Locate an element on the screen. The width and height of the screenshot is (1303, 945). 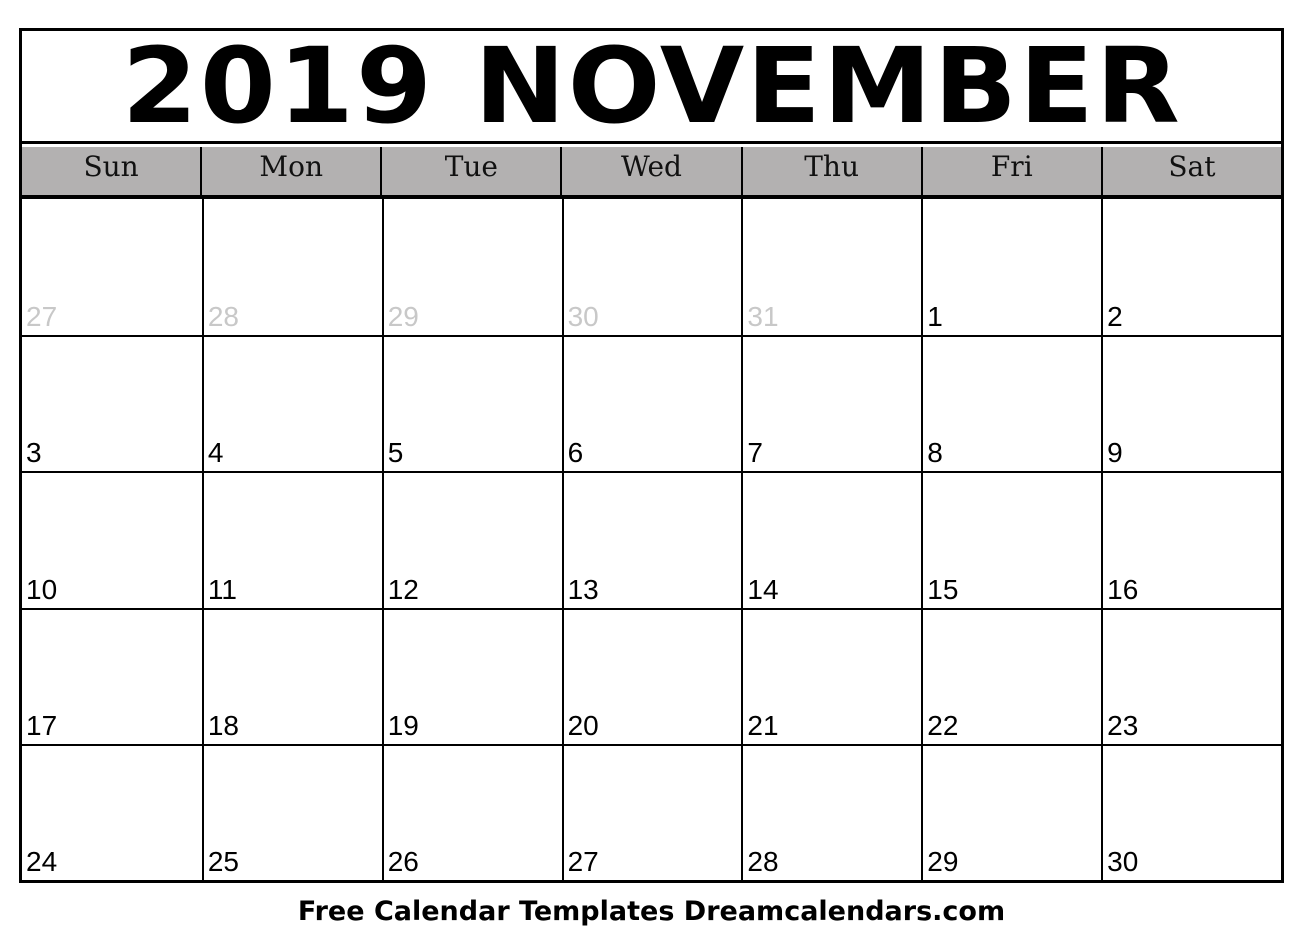
day-number: 15 is located at coordinates (943, 589).